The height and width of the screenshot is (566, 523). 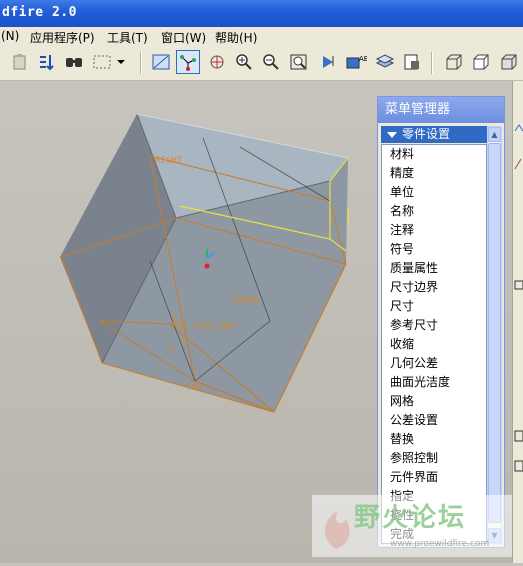 I want to click on menu-item-tools: 工具(T), so click(x=127, y=37).